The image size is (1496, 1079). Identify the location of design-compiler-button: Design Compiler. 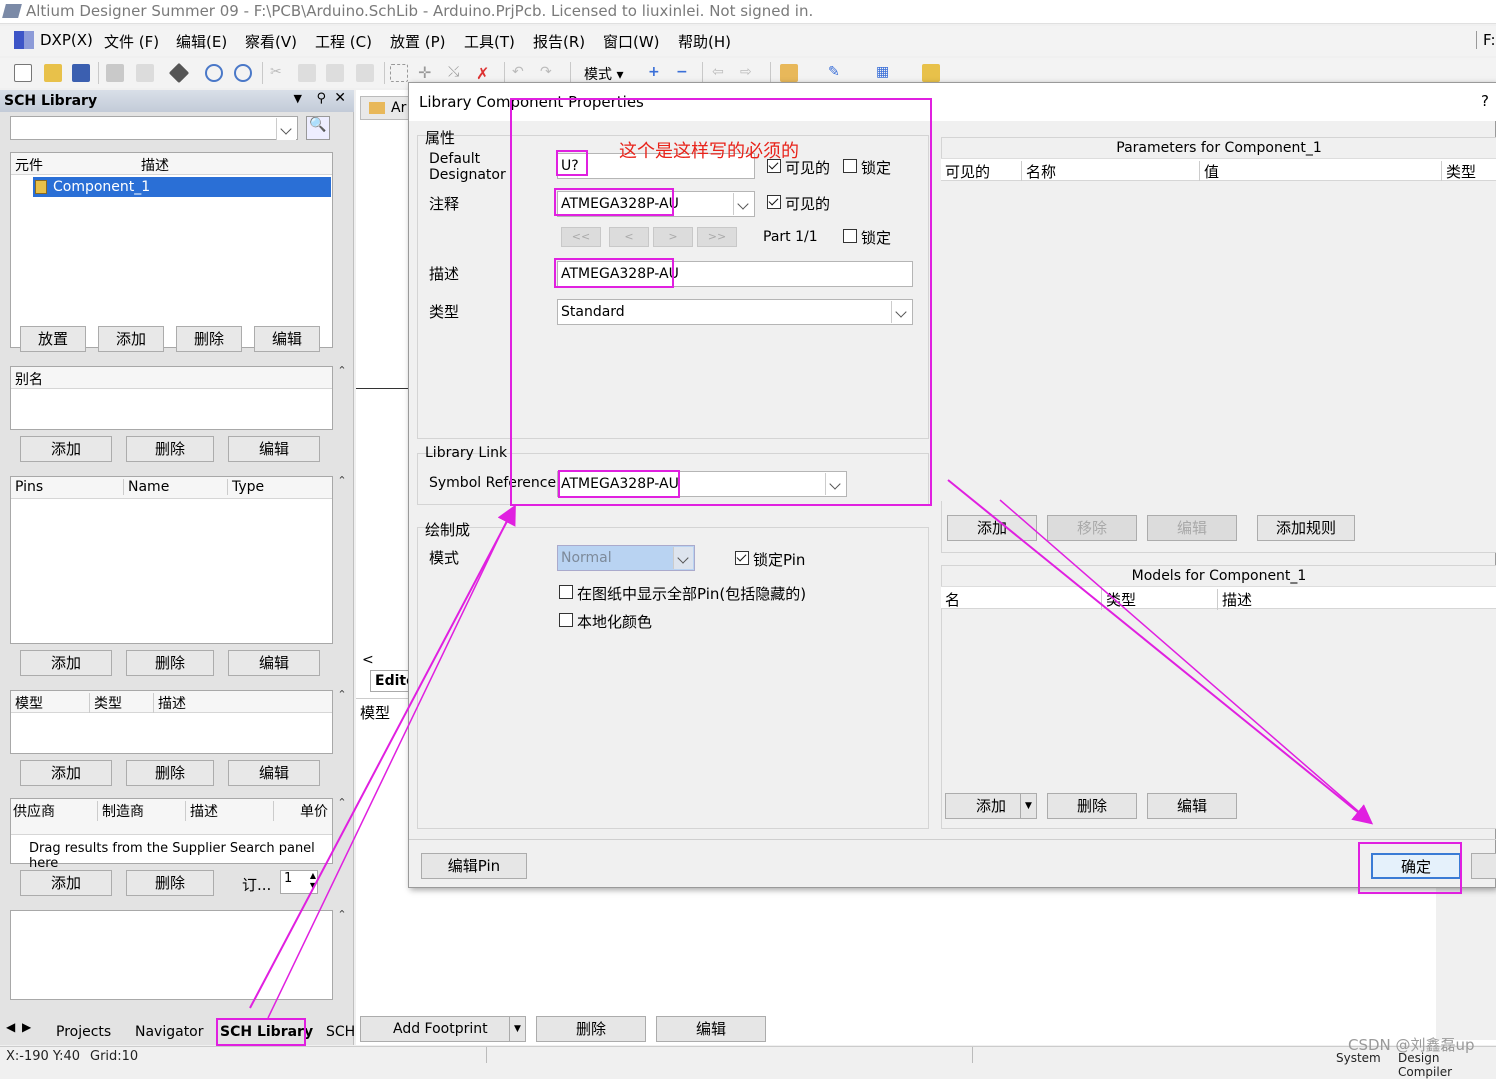
(1447, 1065).